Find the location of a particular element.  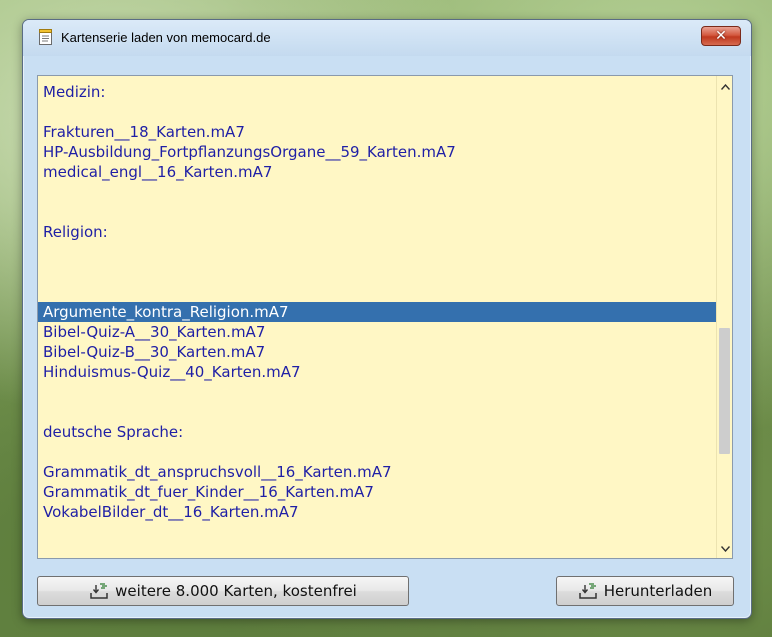

list-item: deutsche Sprache: is located at coordinates (377, 432).